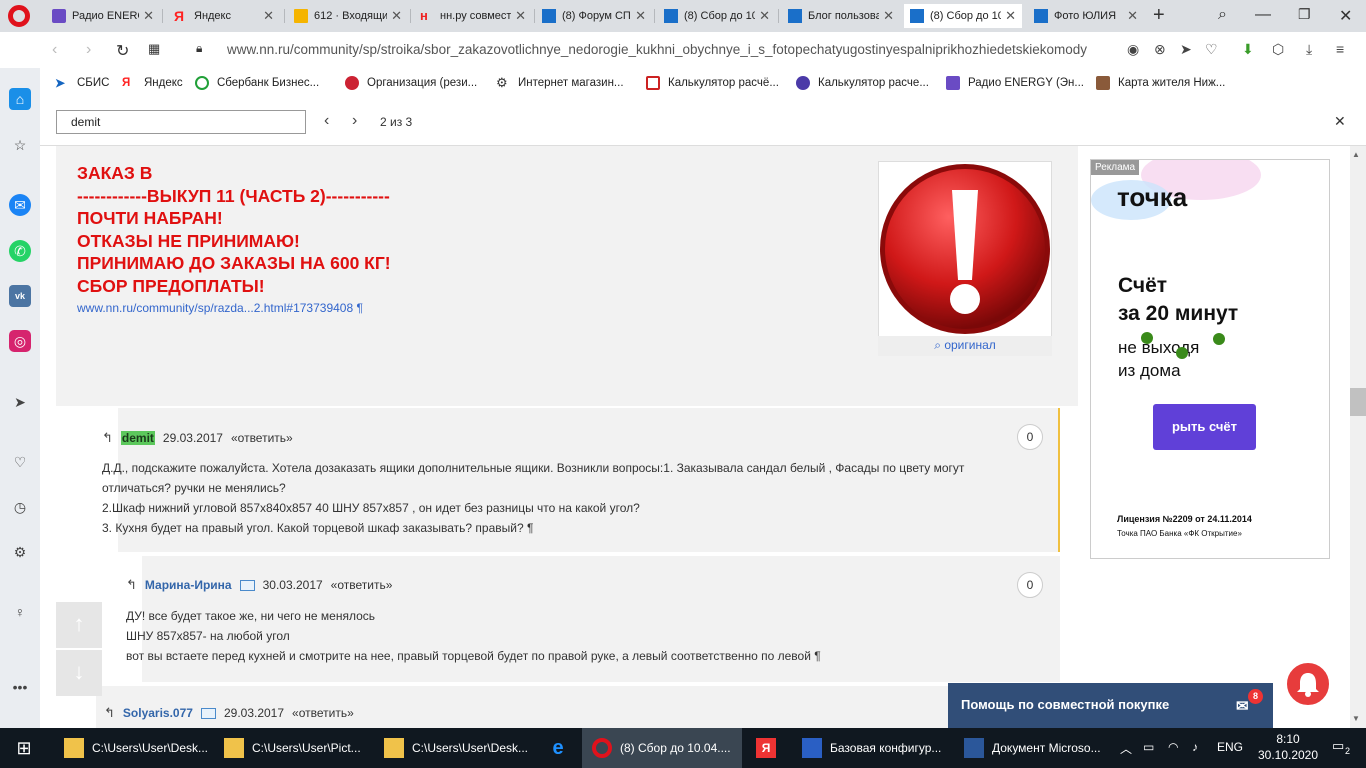  Describe the element at coordinates (88, 50) in the screenshot. I see `forward-icon: ›` at that location.